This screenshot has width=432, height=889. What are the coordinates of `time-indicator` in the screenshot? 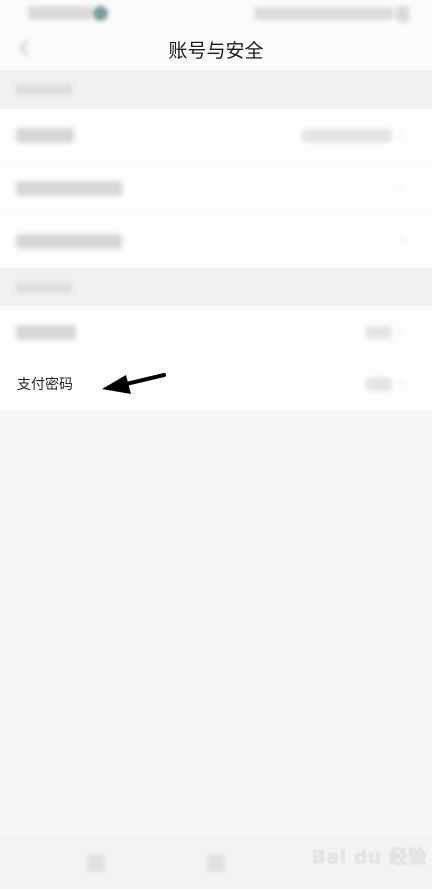 It's located at (60, 13).